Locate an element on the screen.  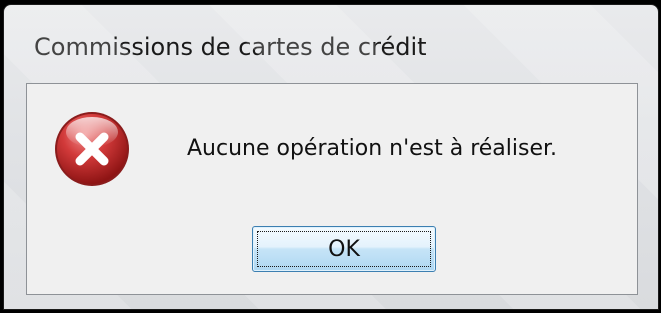
dialog-message: Aucune opération n'est à réaliser. is located at coordinates (372, 148).